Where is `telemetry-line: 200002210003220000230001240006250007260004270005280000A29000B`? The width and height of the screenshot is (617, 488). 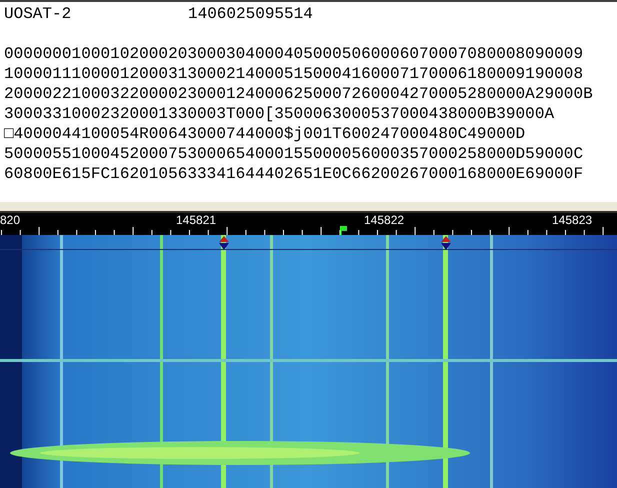 telemetry-line: 200002210003220000230001240006250007260004270005280000A29000B is located at coordinates (299, 94).